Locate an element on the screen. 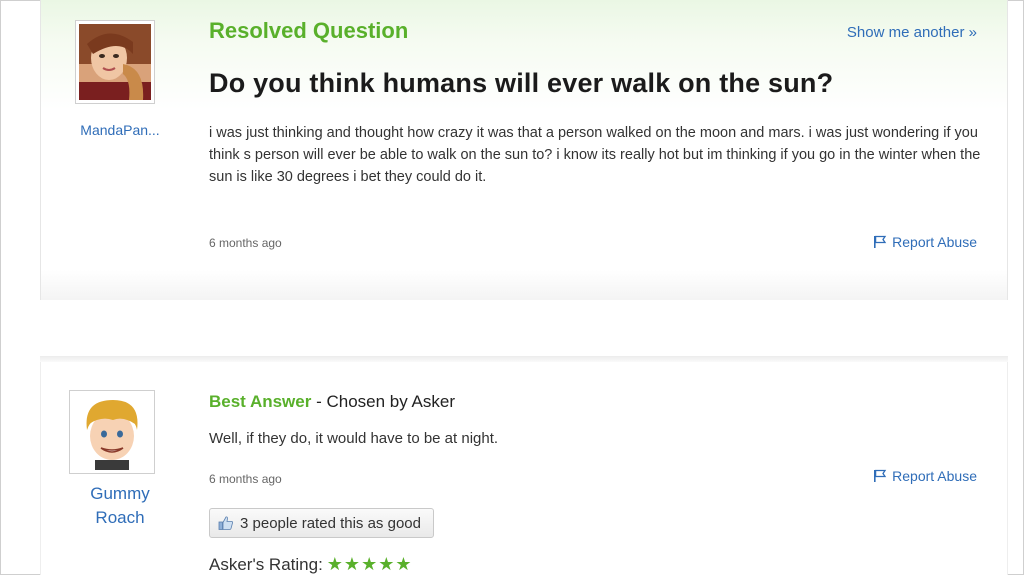 The width and height of the screenshot is (1024, 575). askers-rating: Asker's Rating: ★★★★★ is located at coordinates (310, 564).